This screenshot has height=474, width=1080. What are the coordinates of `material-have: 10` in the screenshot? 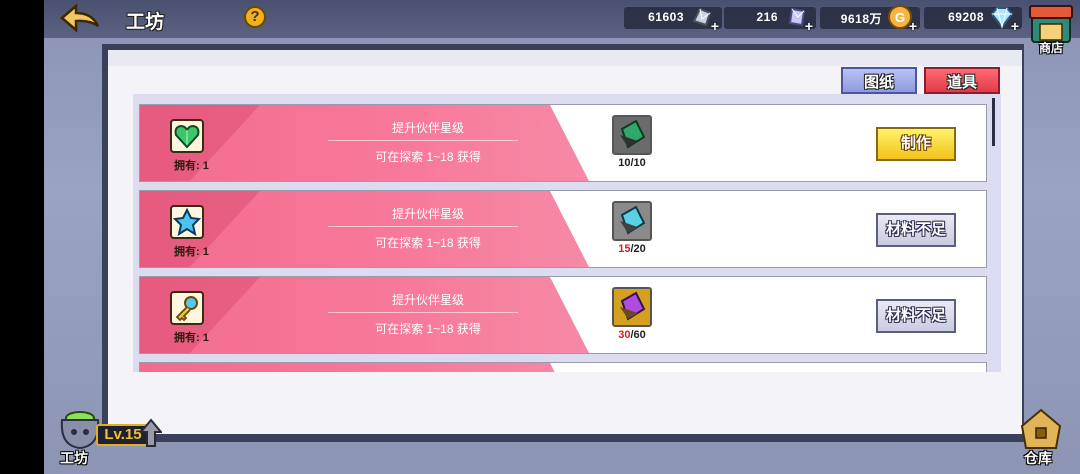 It's located at (624, 163).